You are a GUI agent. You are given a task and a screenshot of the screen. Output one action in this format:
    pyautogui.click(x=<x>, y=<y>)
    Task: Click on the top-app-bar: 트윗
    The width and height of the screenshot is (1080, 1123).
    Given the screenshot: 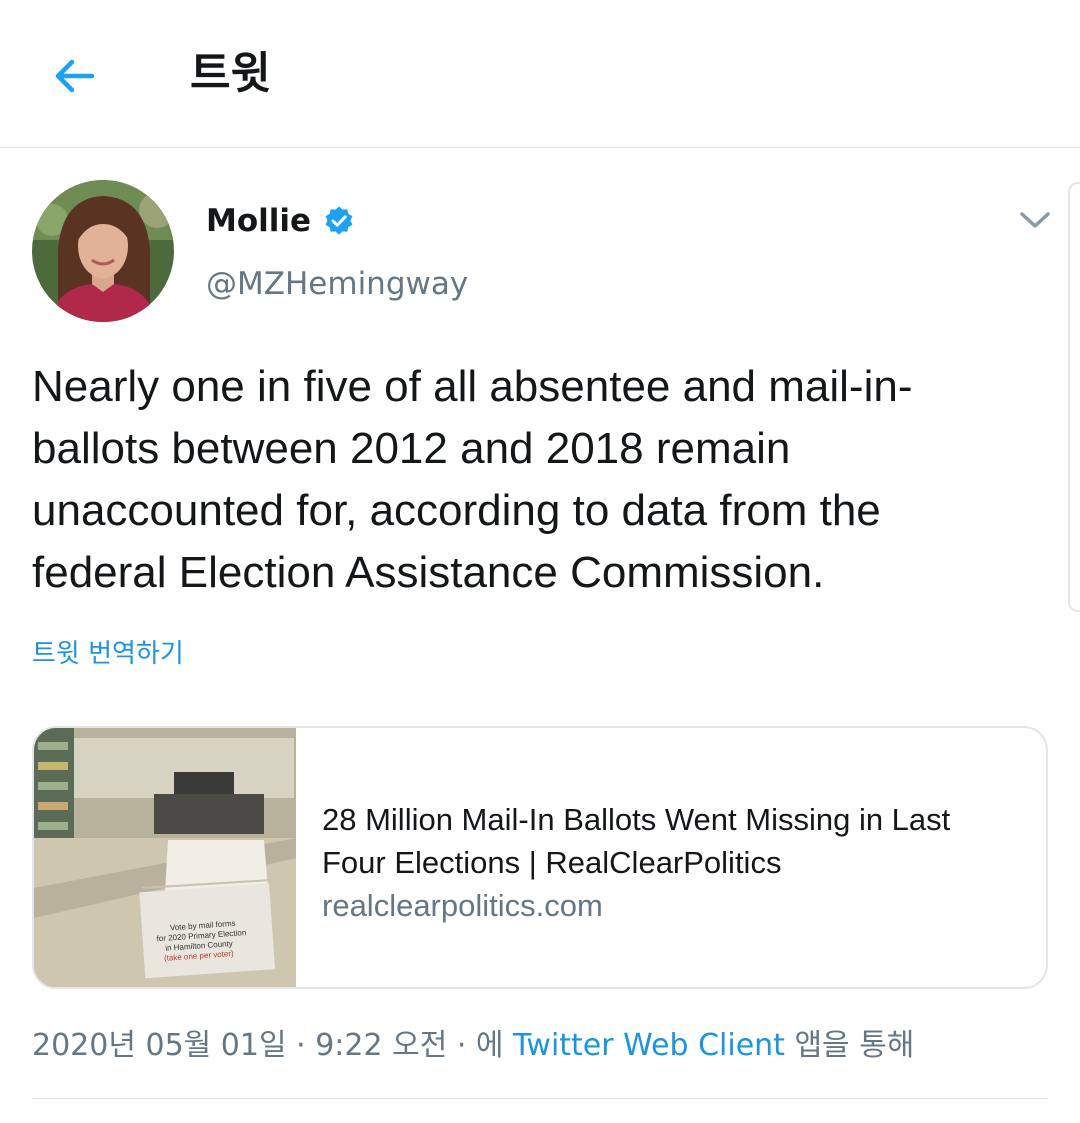 What is the action you would take?
    pyautogui.click(x=540, y=74)
    